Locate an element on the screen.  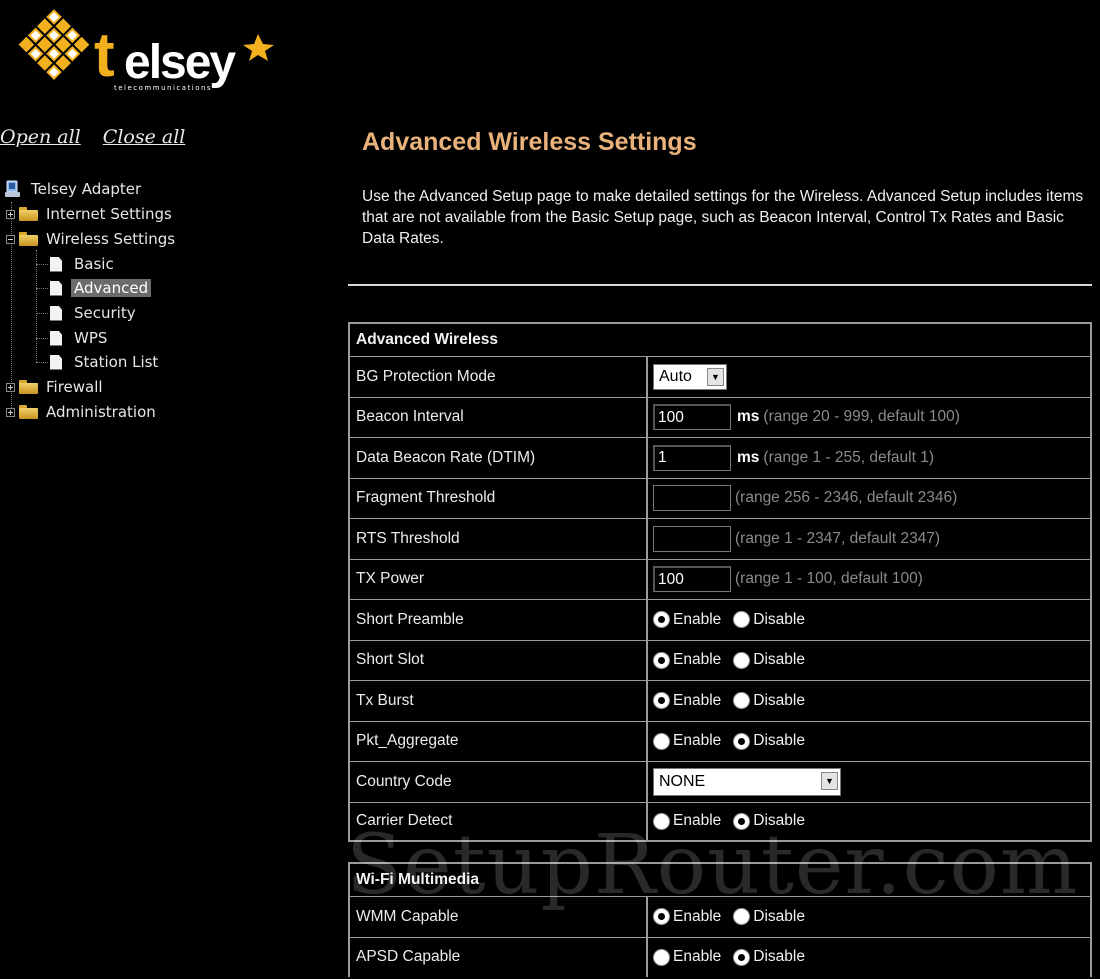
tx-burst-enable-radio: Enable is located at coordinates (687, 701).